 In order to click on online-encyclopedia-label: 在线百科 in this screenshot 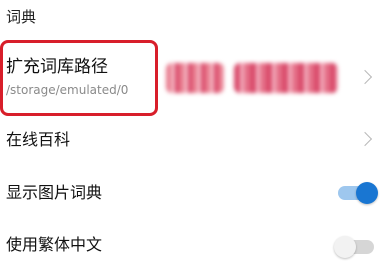, I will do `click(38, 139)`.